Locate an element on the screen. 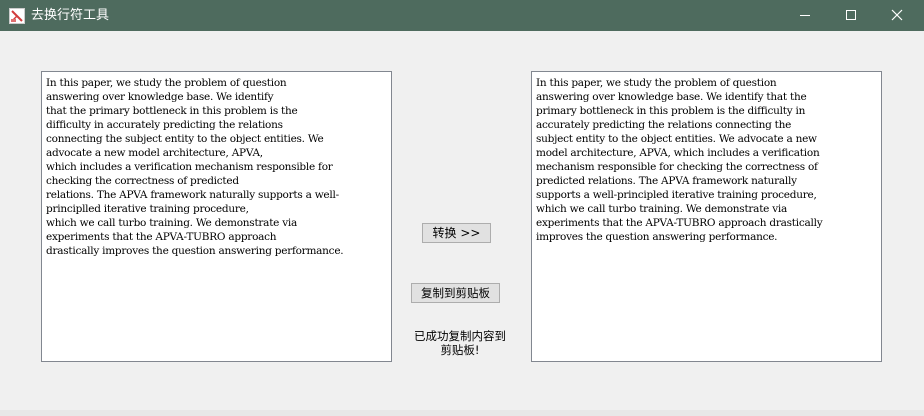 This screenshot has height=416, width=924. window-title: 去换行符工具 is located at coordinates (70, 15).